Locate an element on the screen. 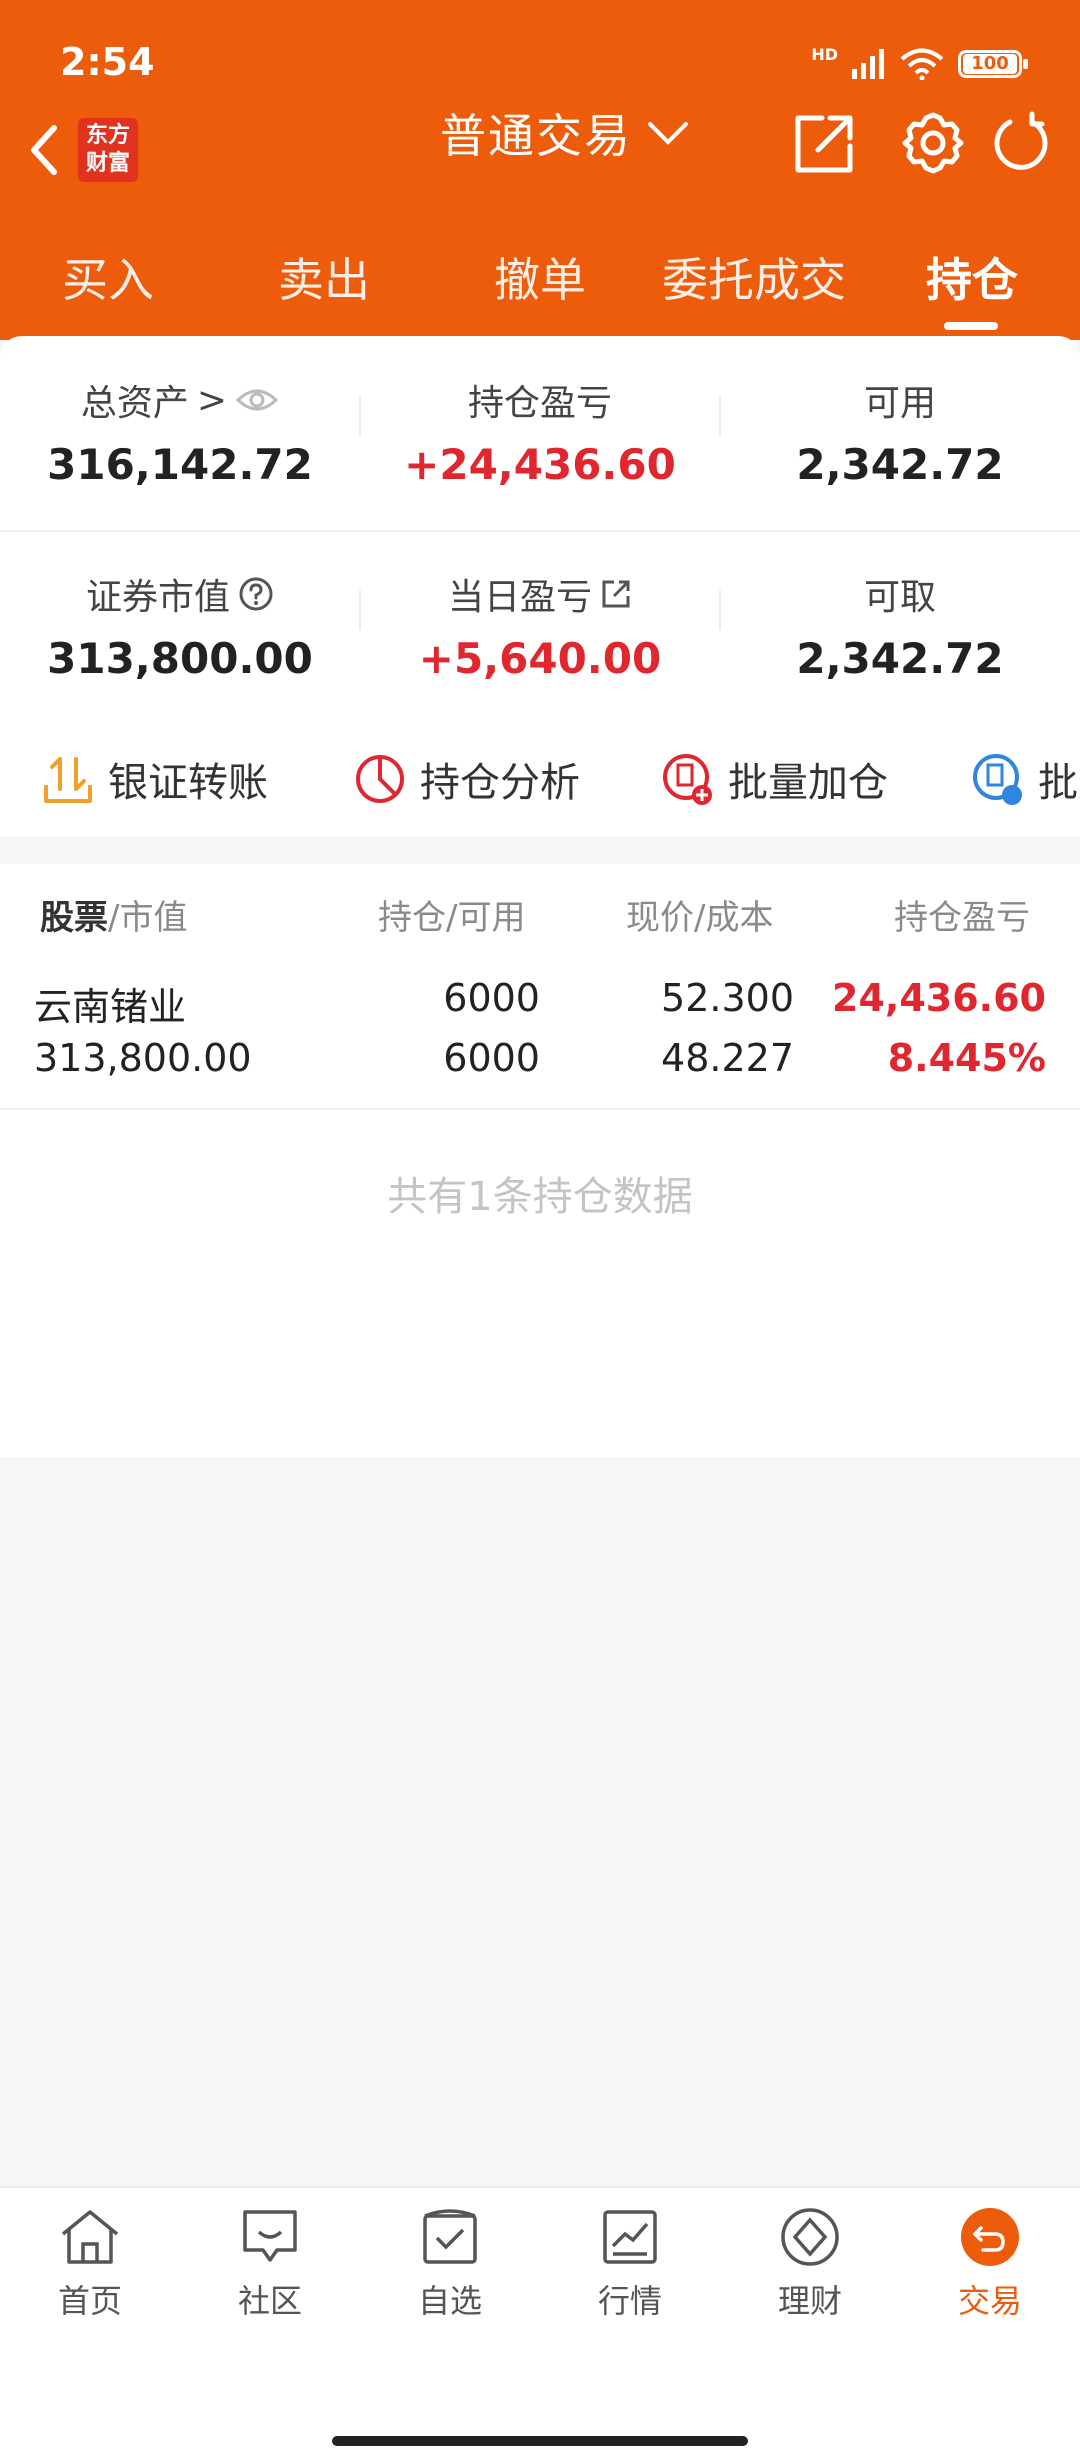 This screenshot has width=1080, height=2462. batch-icon is located at coordinates (997, 779).